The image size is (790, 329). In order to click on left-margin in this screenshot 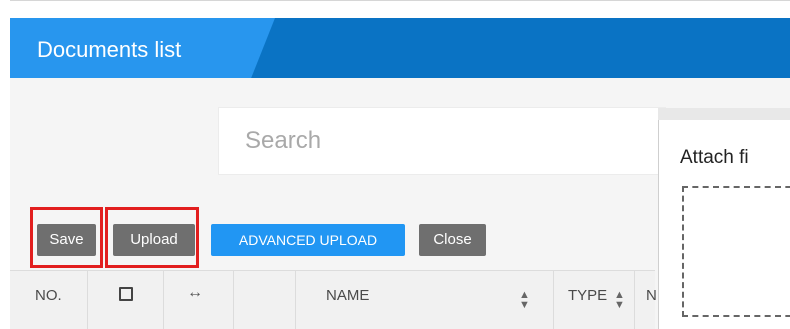, I will do `click(5, 164)`.